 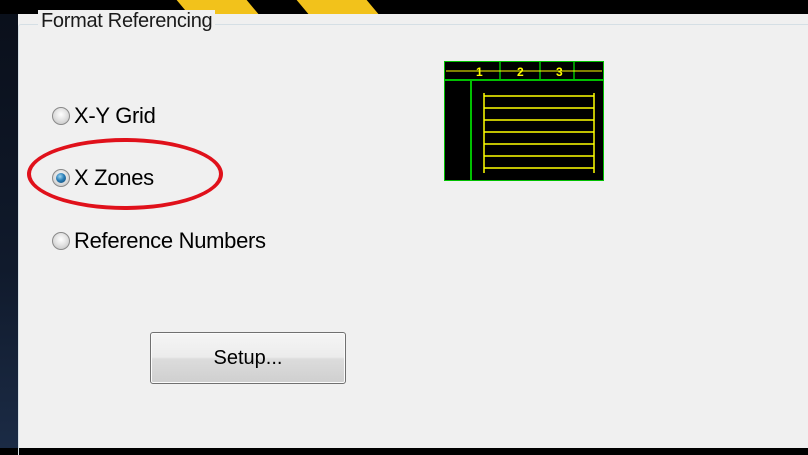 I want to click on radio-label: X-Y Grid, so click(x=115, y=116).